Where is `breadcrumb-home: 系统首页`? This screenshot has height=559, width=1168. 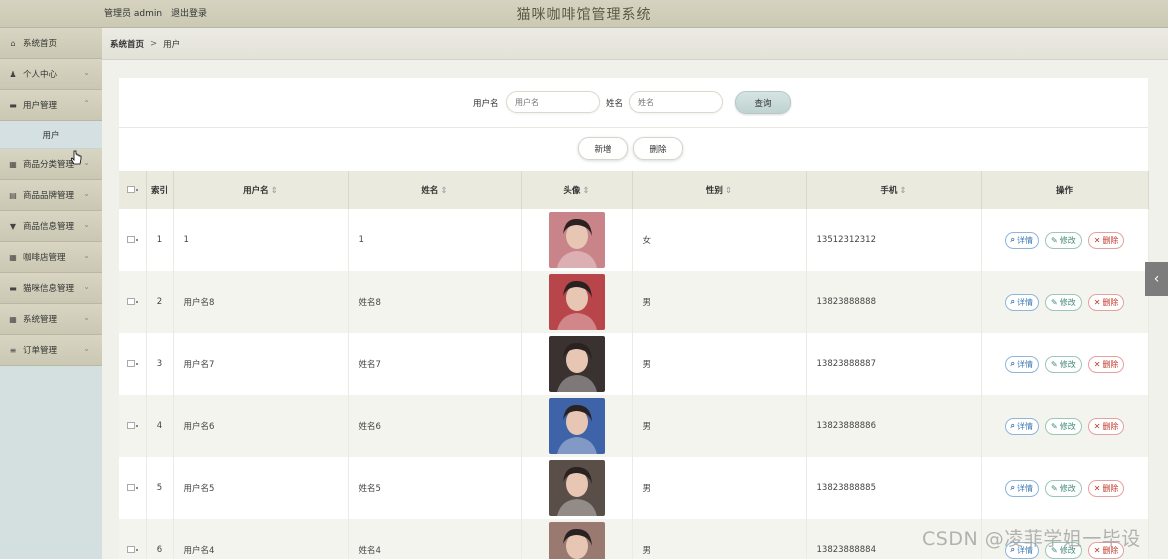 breadcrumb-home: 系统首页 is located at coordinates (127, 44).